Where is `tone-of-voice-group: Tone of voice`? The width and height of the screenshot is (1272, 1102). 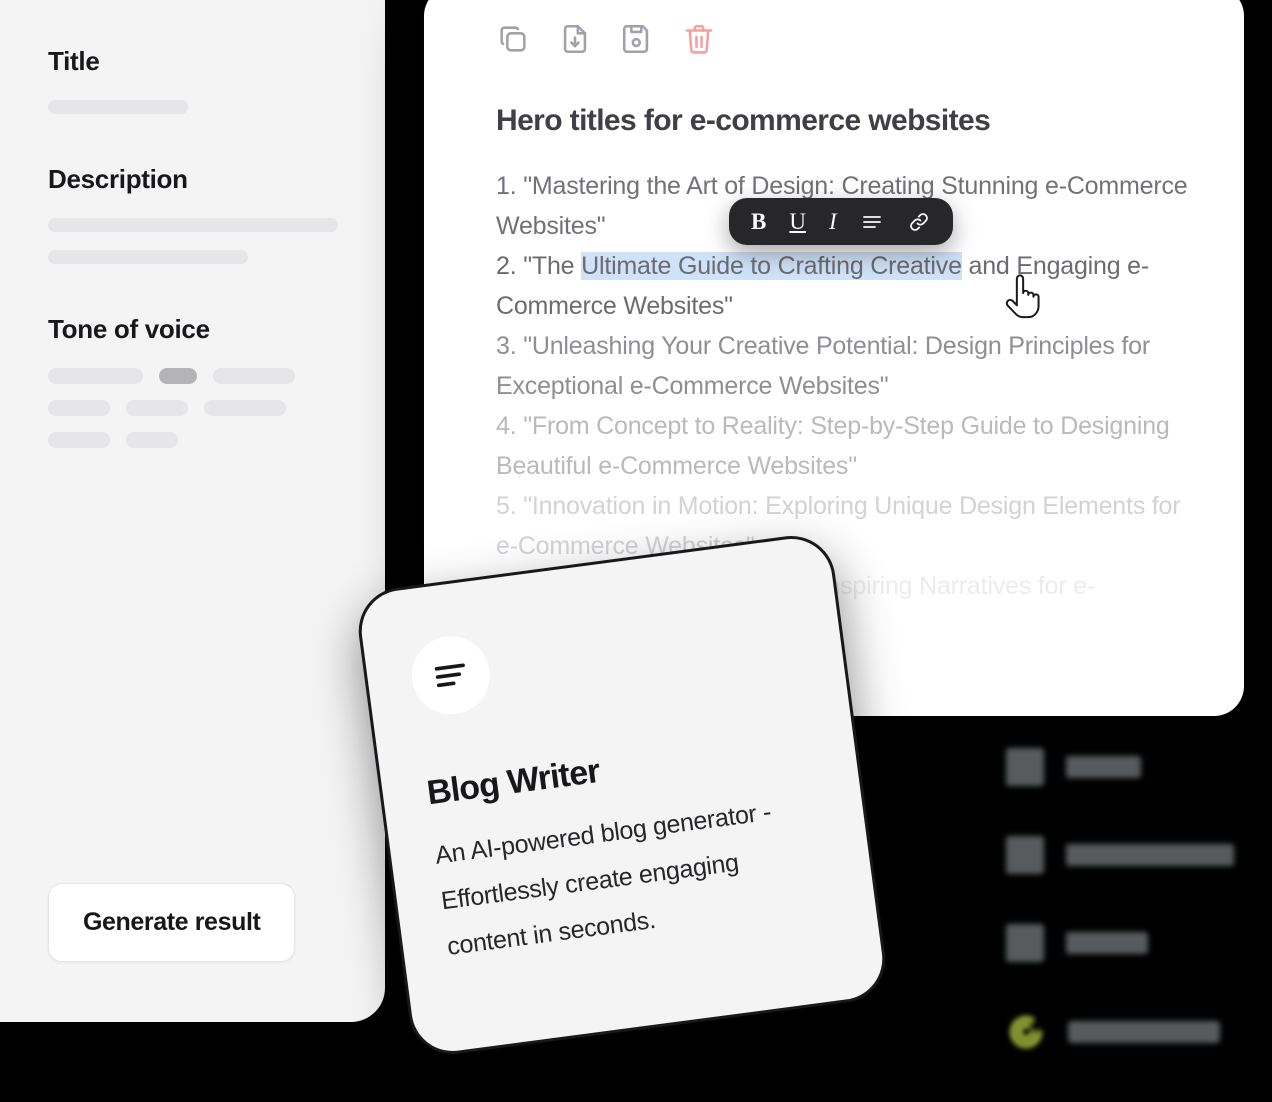 tone-of-voice-group: Tone of voice is located at coordinates (192, 382).